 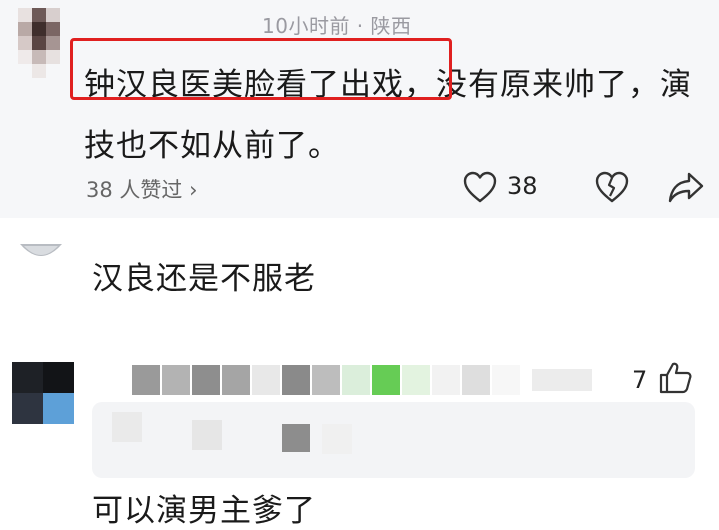 I want to click on share-arrow-icon, so click(x=686, y=187).